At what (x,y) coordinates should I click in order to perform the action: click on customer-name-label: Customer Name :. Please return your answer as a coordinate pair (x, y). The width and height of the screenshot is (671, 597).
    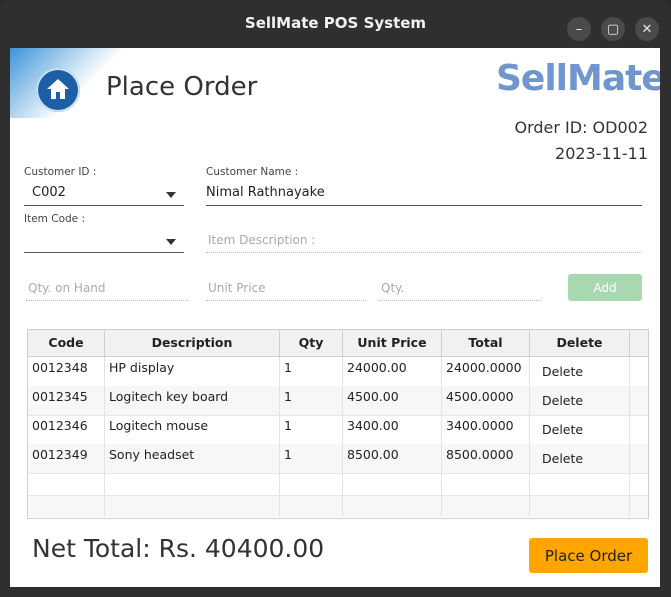
    Looking at the image, I should click on (252, 172).